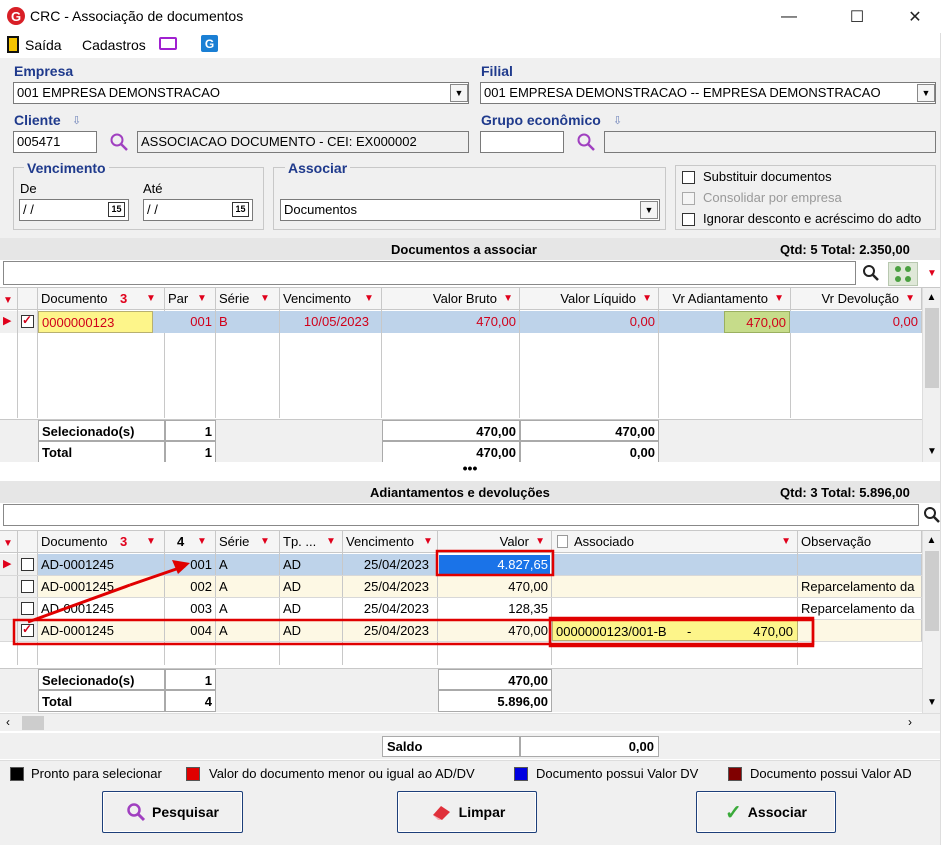 Image resolution: width=949 pixels, height=845 pixels. Describe the element at coordinates (497, 71) in the screenshot. I see `branch-label: Filial` at that location.